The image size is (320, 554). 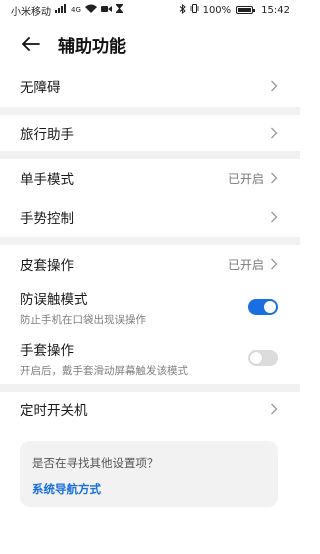 What do you see at coordinates (134, 358) in the screenshot?
I see `row-labels: 手套操作 开启后，戴手套滑动屏幕触发该模式` at bounding box center [134, 358].